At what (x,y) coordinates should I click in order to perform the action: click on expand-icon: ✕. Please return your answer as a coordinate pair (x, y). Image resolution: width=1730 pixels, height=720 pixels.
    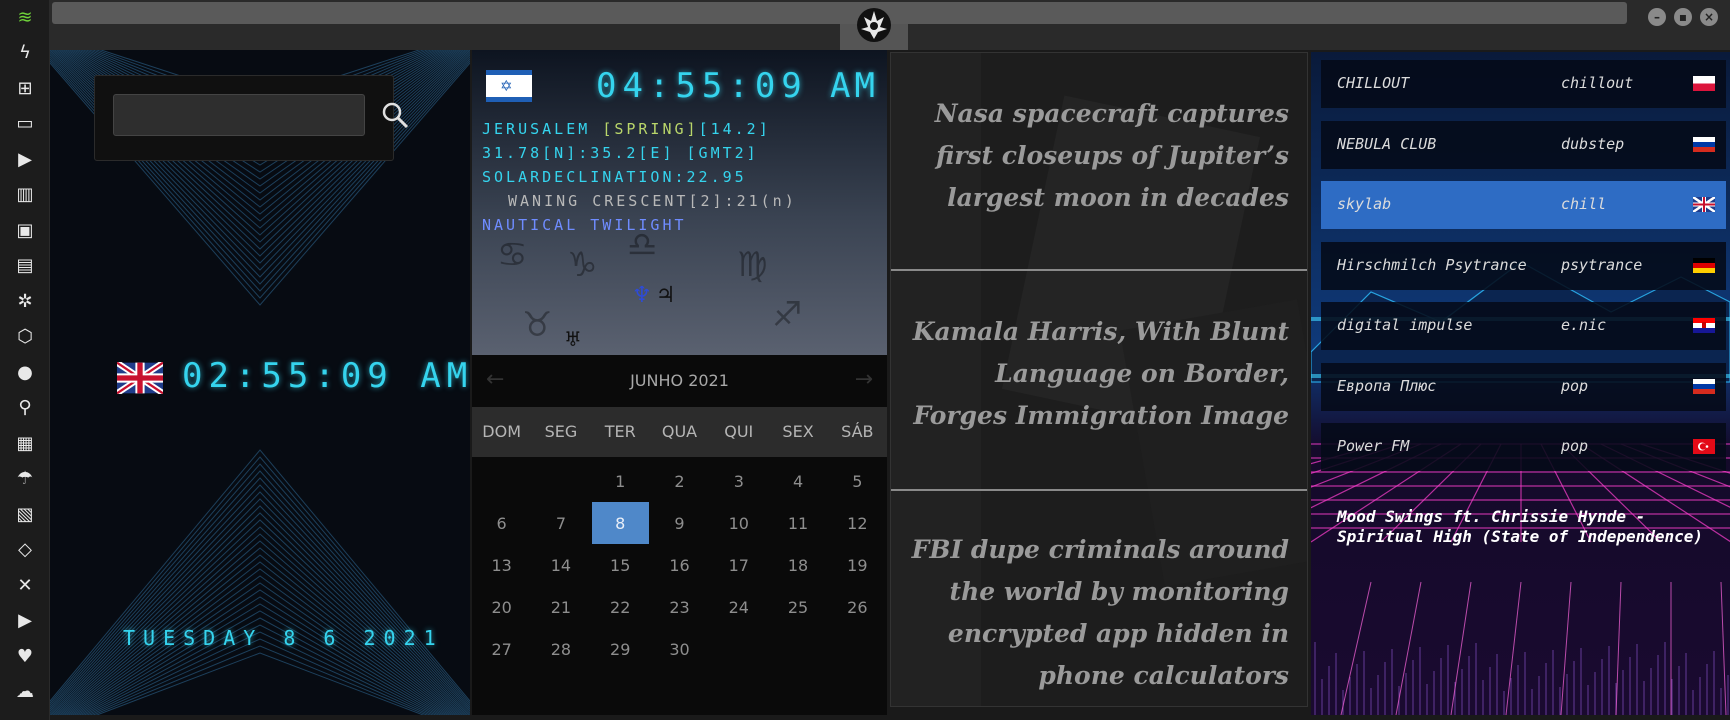
    Looking at the image, I should click on (25, 585).